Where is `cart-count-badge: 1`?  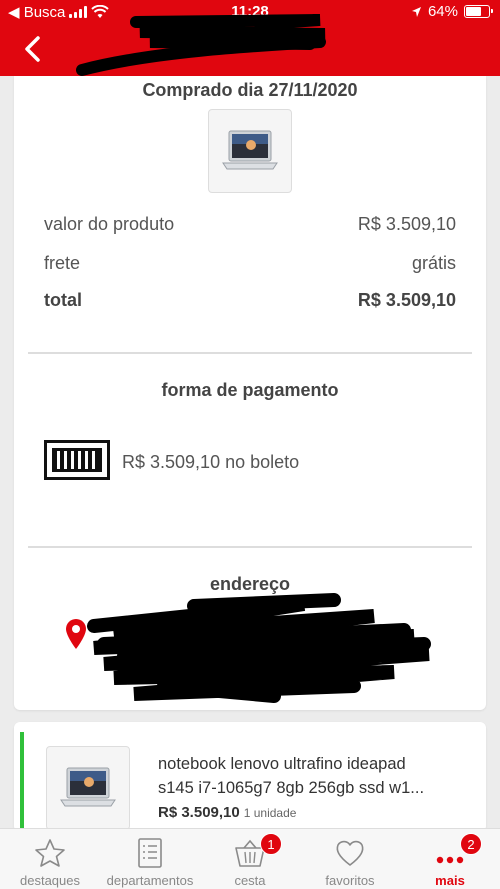
cart-count-badge: 1 is located at coordinates (271, 844).